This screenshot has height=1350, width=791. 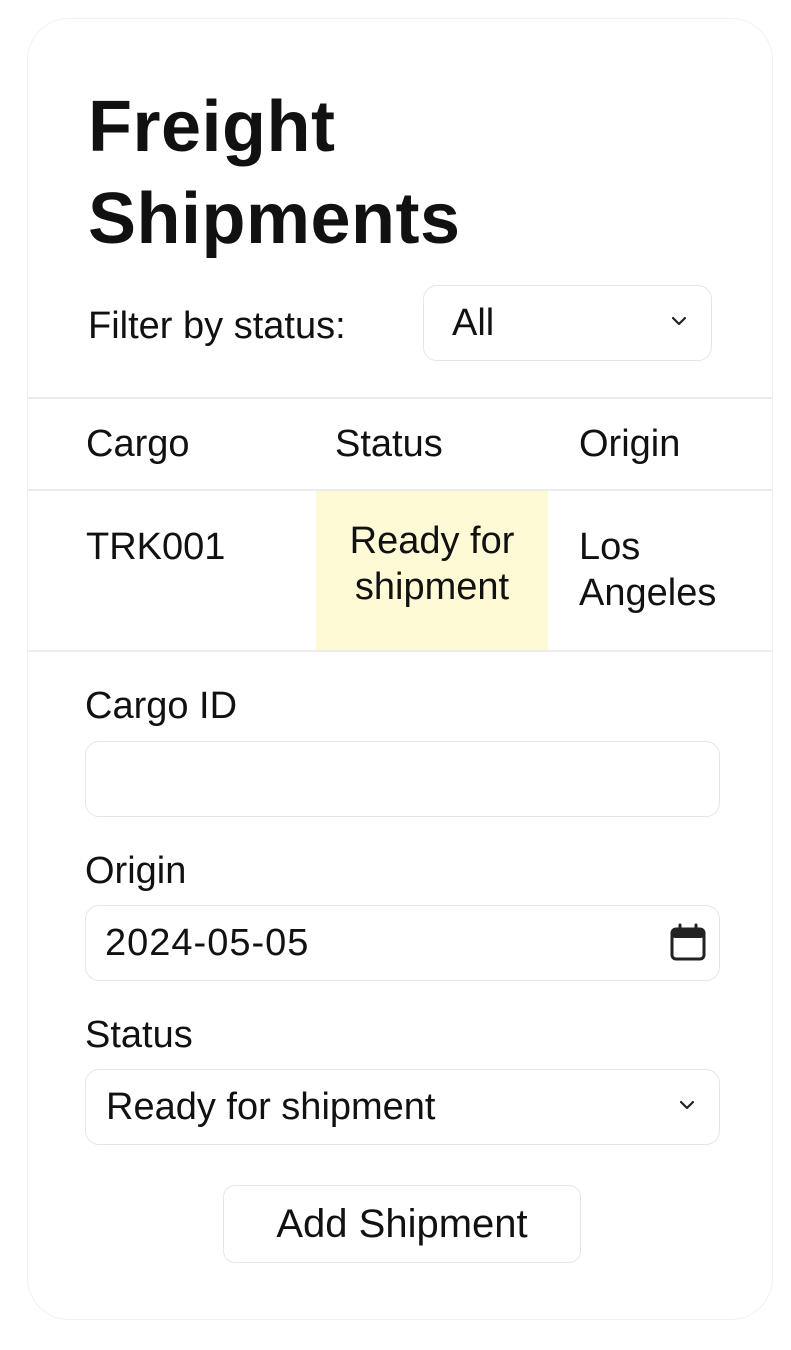 What do you see at coordinates (648, 593) in the screenshot?
I see `origin-cell-line-2: Angeles` at bounding box center [648, 593].